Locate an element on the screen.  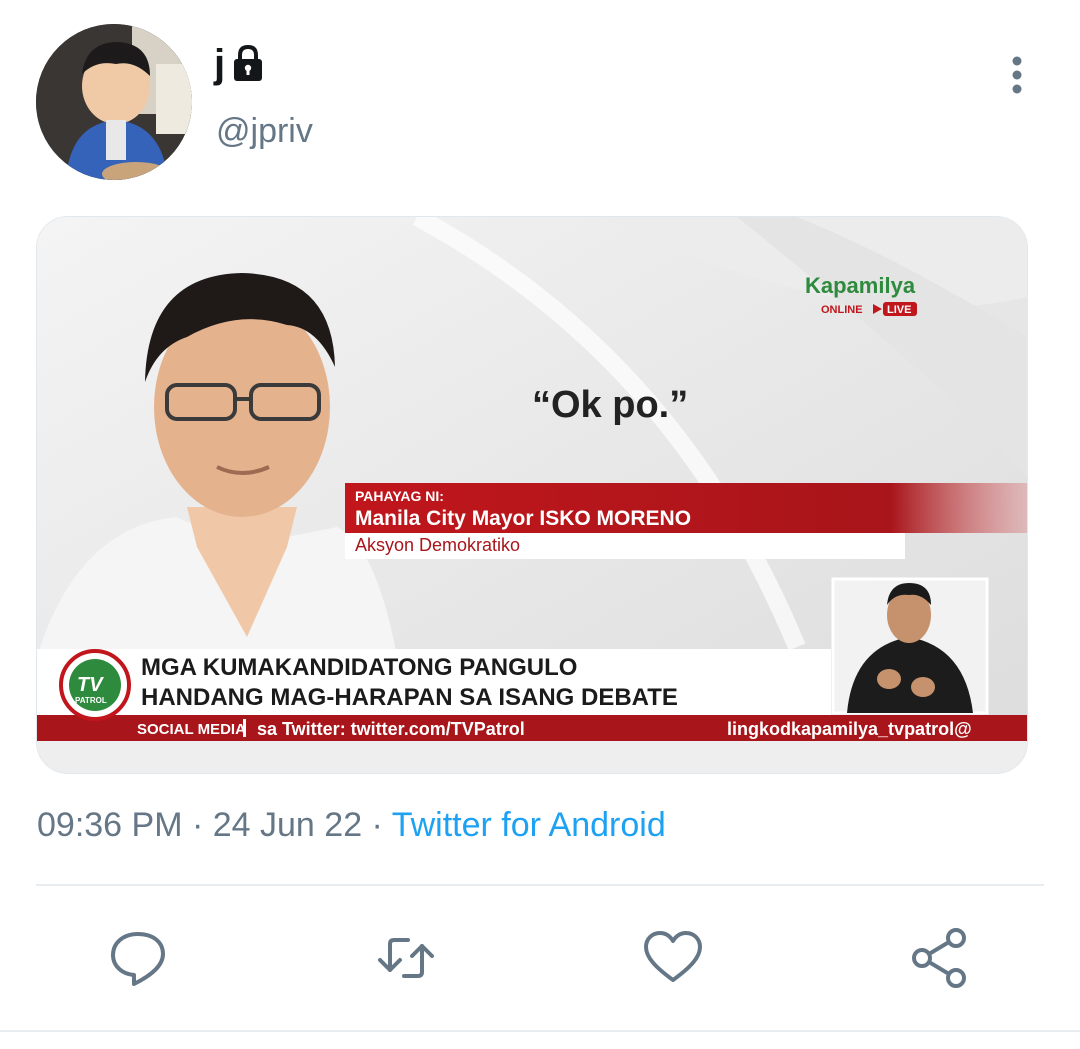
heart-icon is located at coordinates (673, 956).